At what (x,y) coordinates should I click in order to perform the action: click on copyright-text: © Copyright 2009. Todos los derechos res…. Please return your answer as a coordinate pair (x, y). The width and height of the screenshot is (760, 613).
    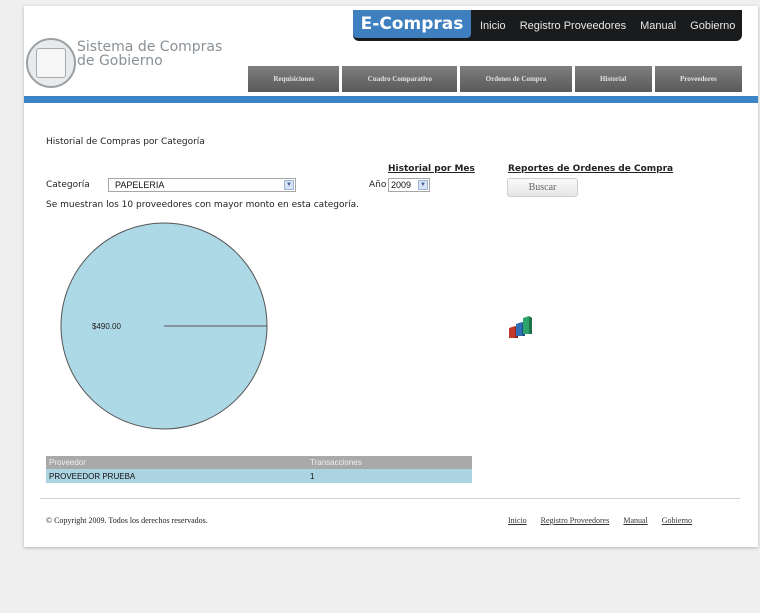
    Looking at the image, I should click on (127, 520).